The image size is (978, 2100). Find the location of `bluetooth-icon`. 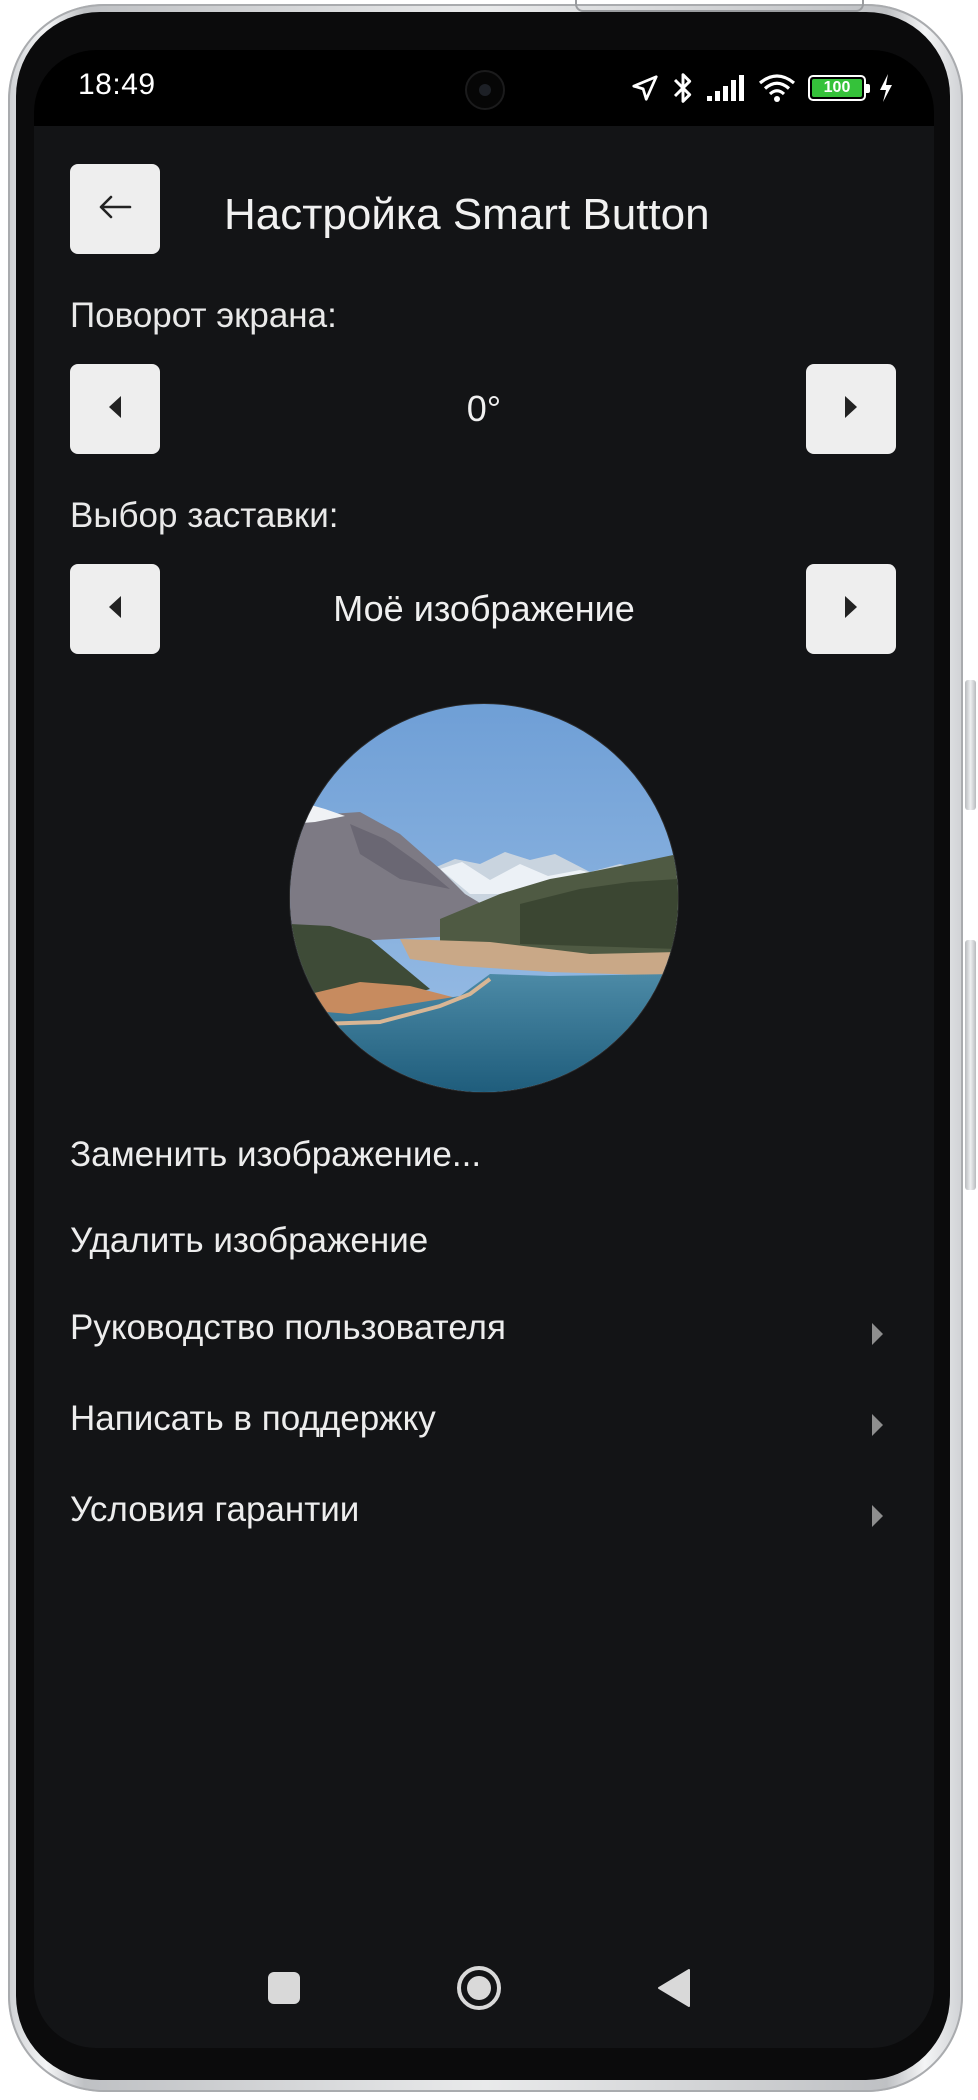

bluetooth-icon is located at coordinates (683, 88).